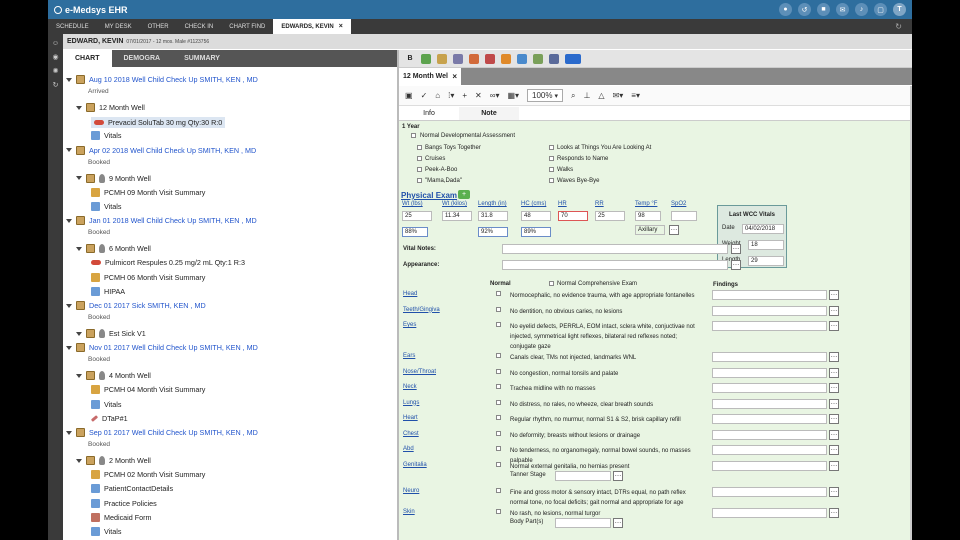  Describe the element at coordinates (454, 204) in the screenshot. I see `vital-label: Wt (kilos)` at that location.